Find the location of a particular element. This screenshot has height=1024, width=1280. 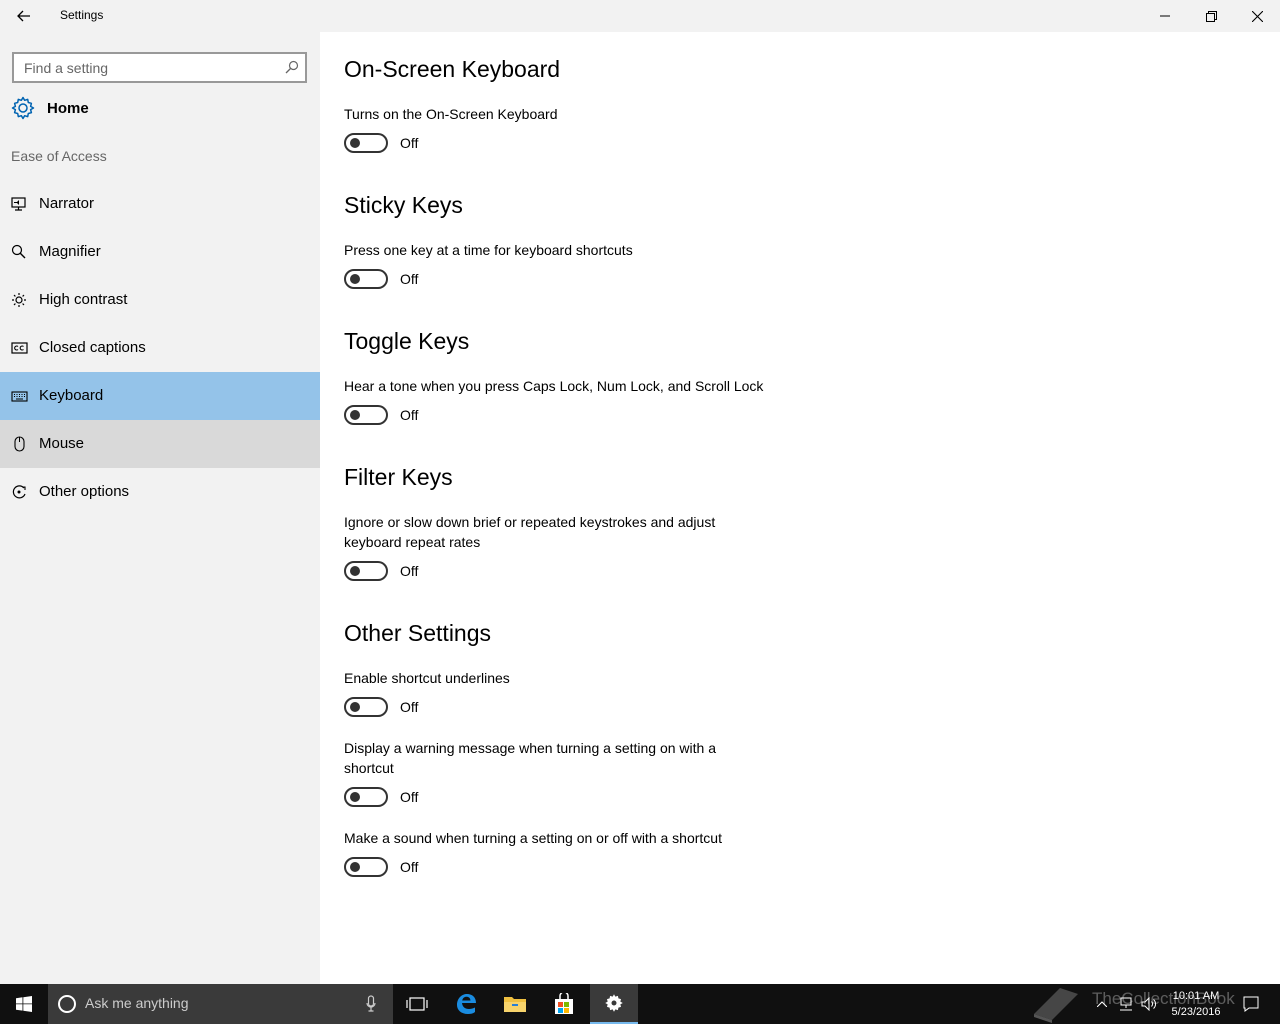

home-label: Home is located at coordinates (68, 108).